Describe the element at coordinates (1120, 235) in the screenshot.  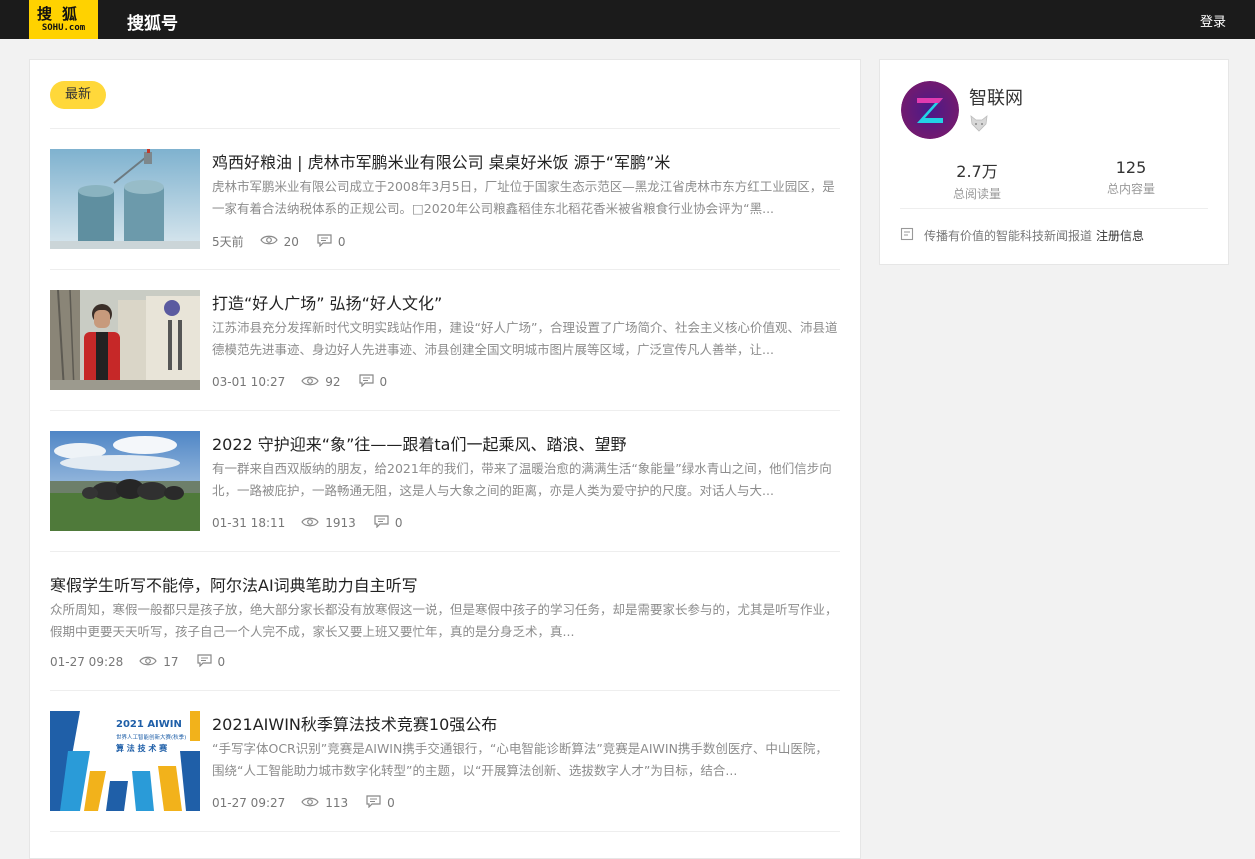
I see `register-info-link: 注册信息` at that location.